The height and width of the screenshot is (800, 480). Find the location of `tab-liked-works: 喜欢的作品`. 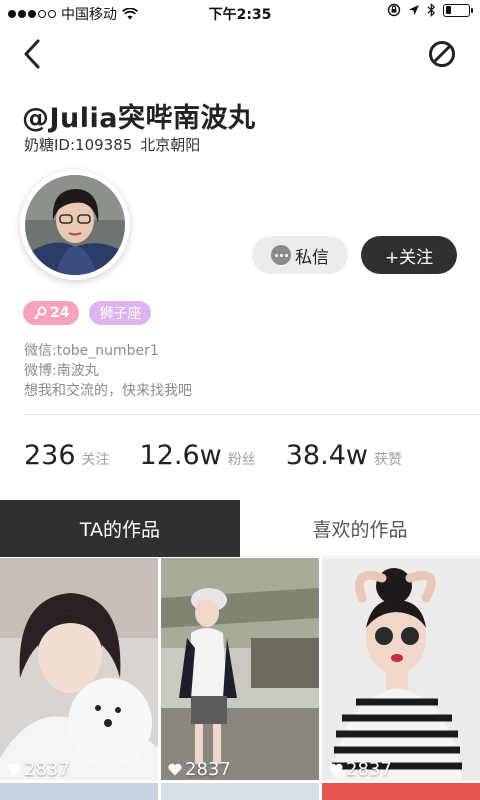

tab-liked-works: 喜欢的作品 is located at coordinates (360, 528).